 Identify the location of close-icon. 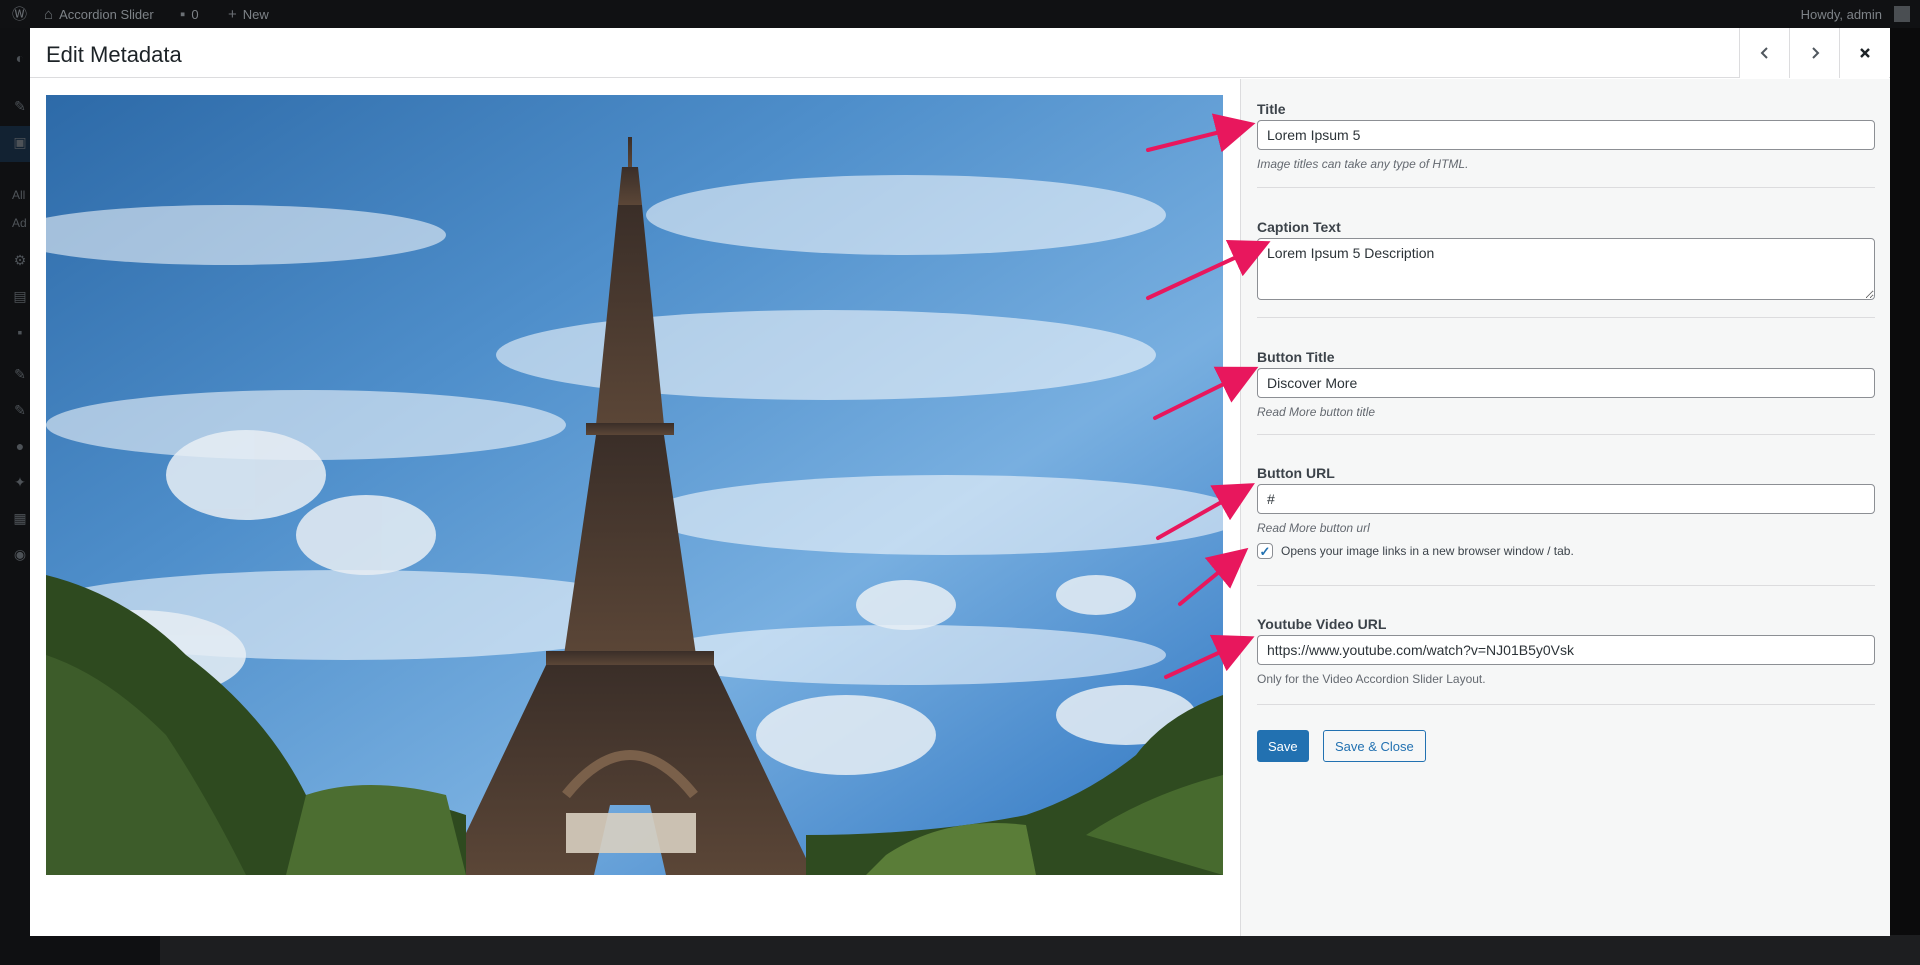
(1864, 53).